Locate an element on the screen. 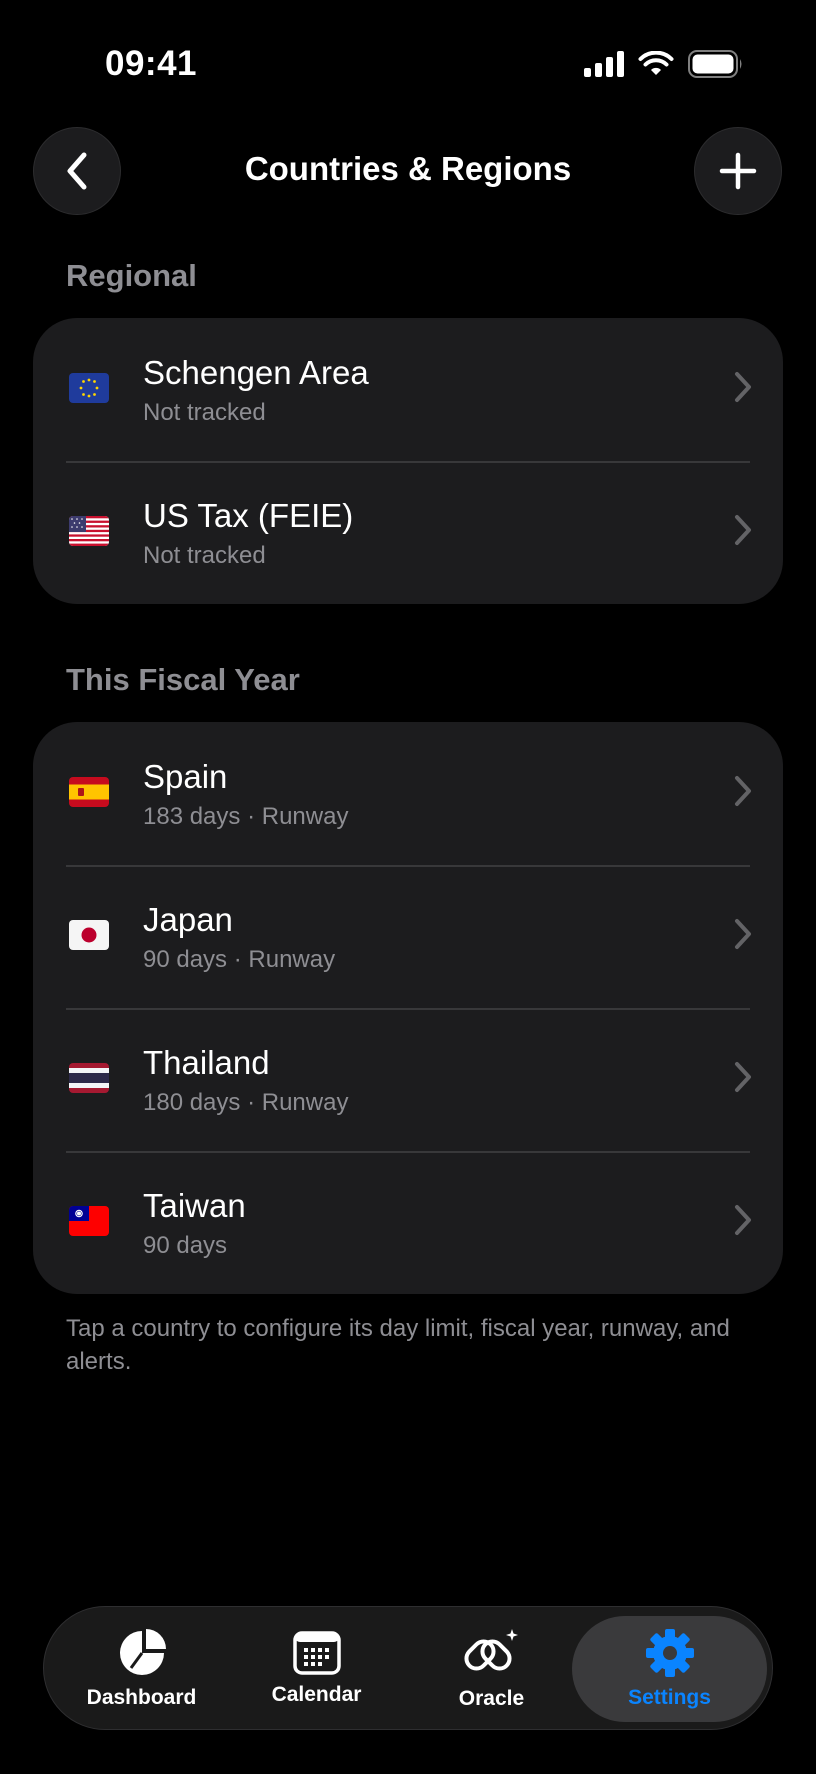 The height and width of the screenshot is (1774, 816). status-bar: 09:41 is located at coordinates (408, 65).